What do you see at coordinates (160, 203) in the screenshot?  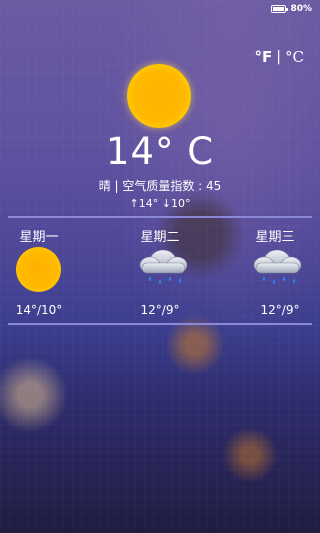 I see `high-low-temperature: ↑14° ↓10°` at bounding box center [160, 203].